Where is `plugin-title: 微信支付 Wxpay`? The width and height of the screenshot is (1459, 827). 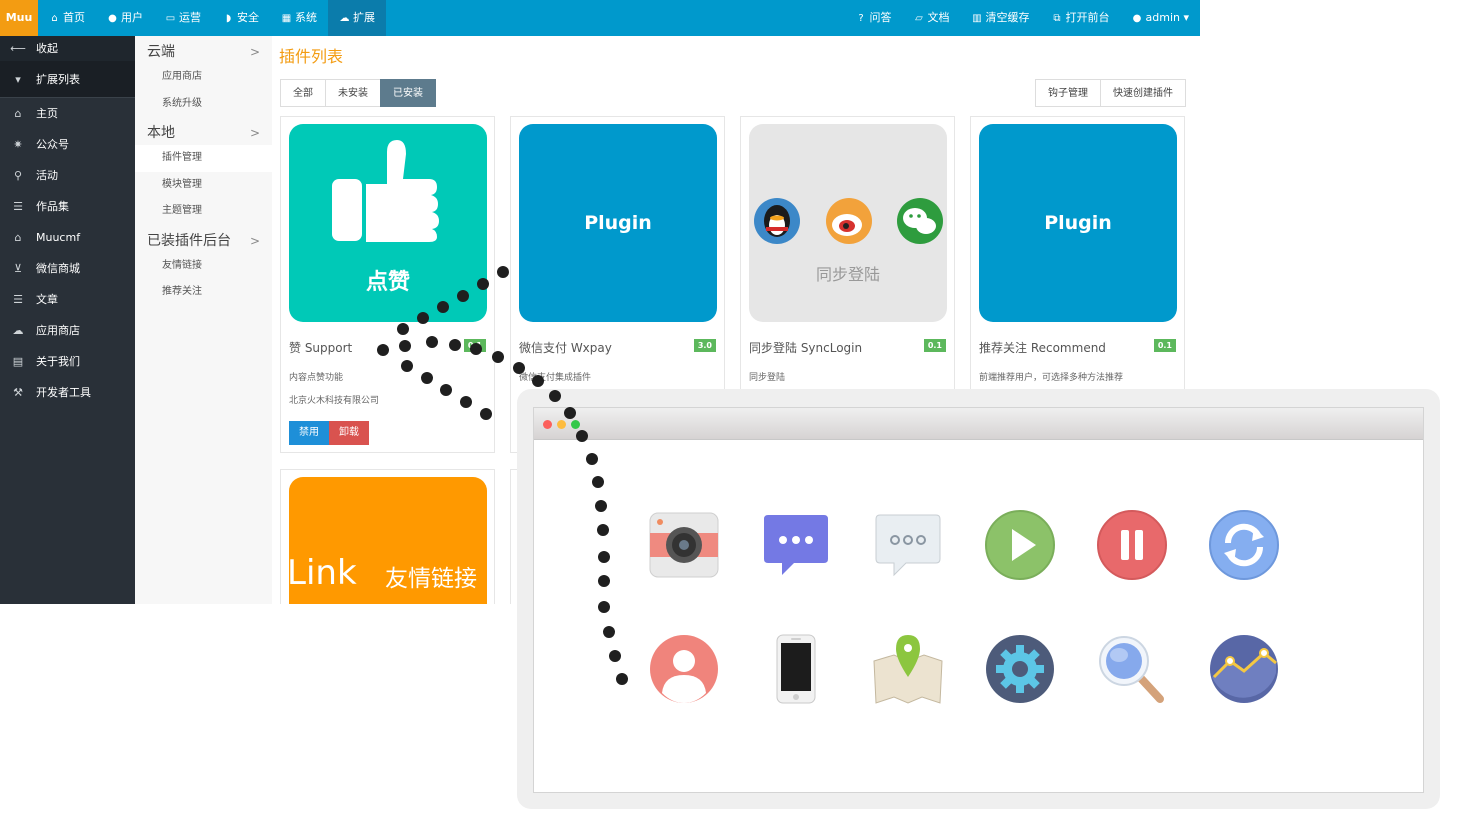 plugin-title: 微信支付 Wxpay is located at coordinates (565, 348).